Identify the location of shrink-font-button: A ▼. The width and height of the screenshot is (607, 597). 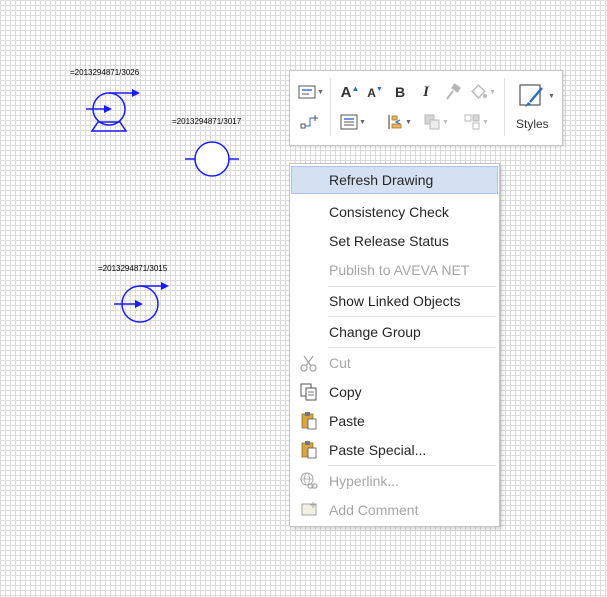
(375, 93).